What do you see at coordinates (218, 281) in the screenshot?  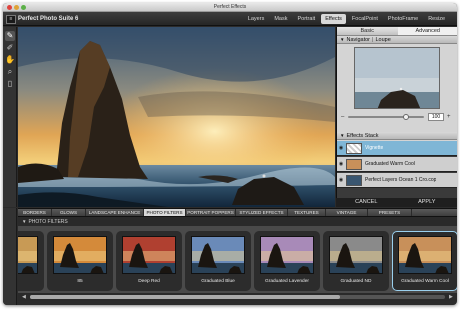 I see `filter-label: Graduated Blue` at bounding box center [218, 281].